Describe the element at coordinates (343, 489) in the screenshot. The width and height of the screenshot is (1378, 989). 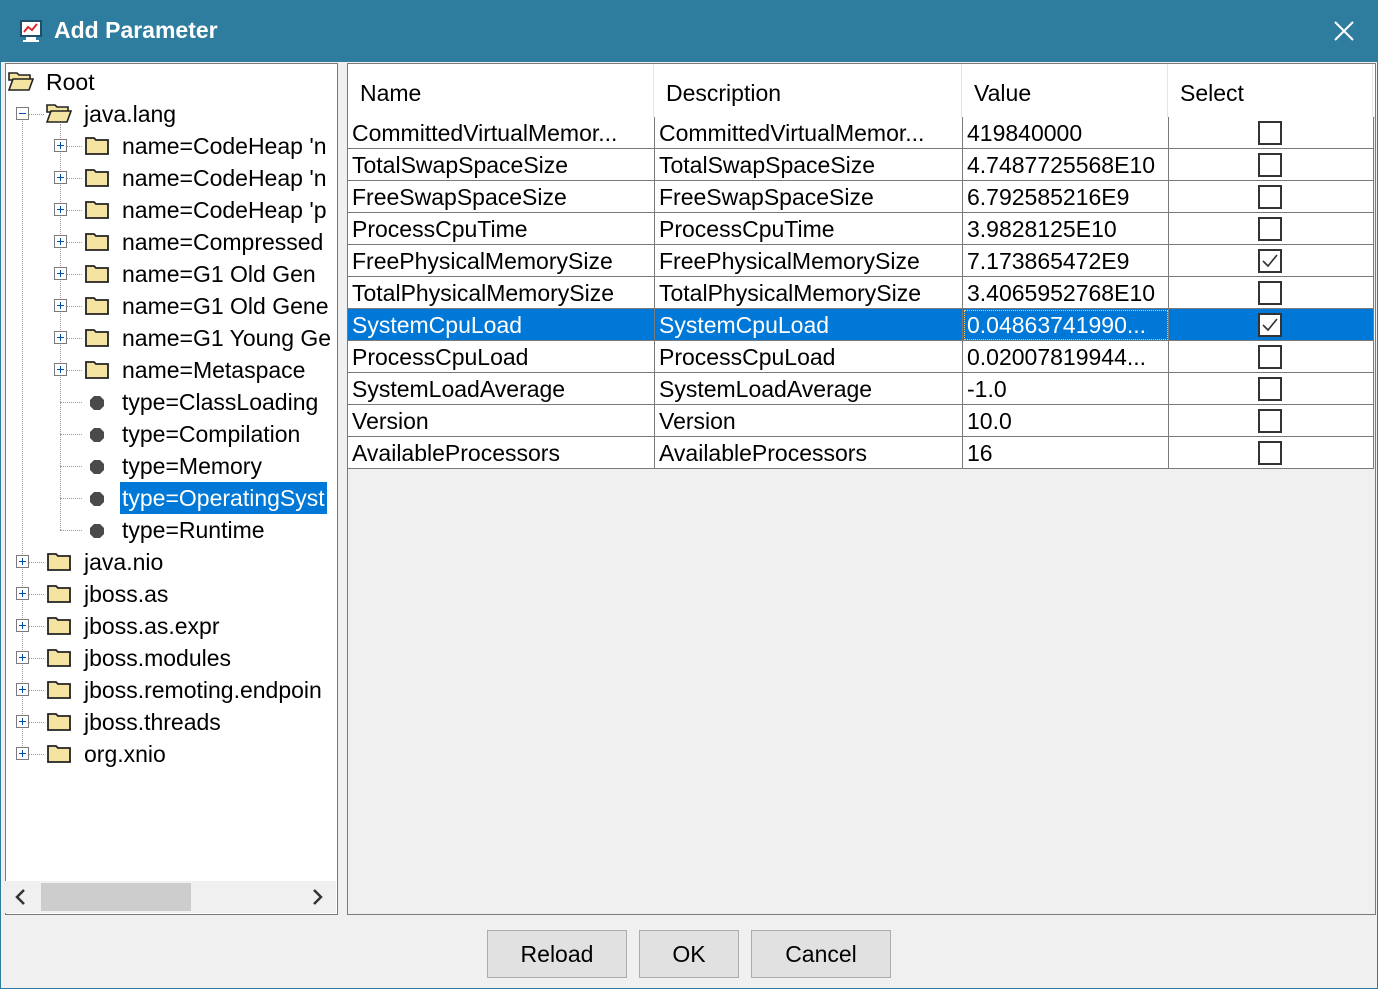
I see `pane-splitter` at that location.